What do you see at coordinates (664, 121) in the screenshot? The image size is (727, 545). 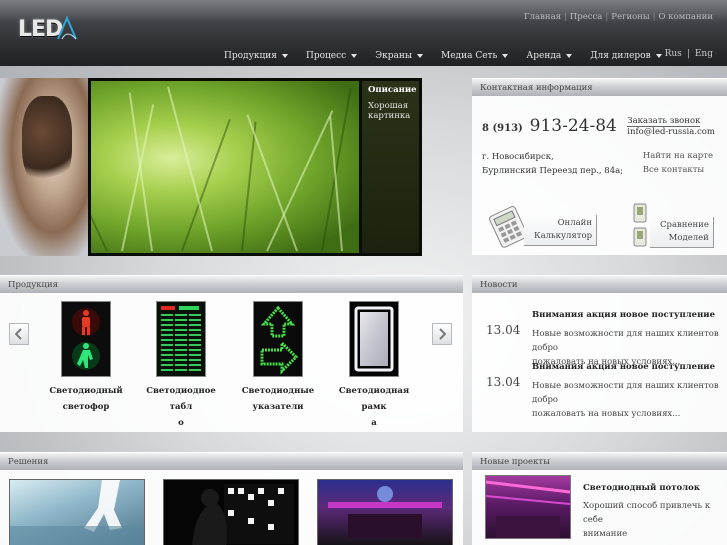 I see `order-call-link: Заказать звонок` at bounding box center [664, 121].